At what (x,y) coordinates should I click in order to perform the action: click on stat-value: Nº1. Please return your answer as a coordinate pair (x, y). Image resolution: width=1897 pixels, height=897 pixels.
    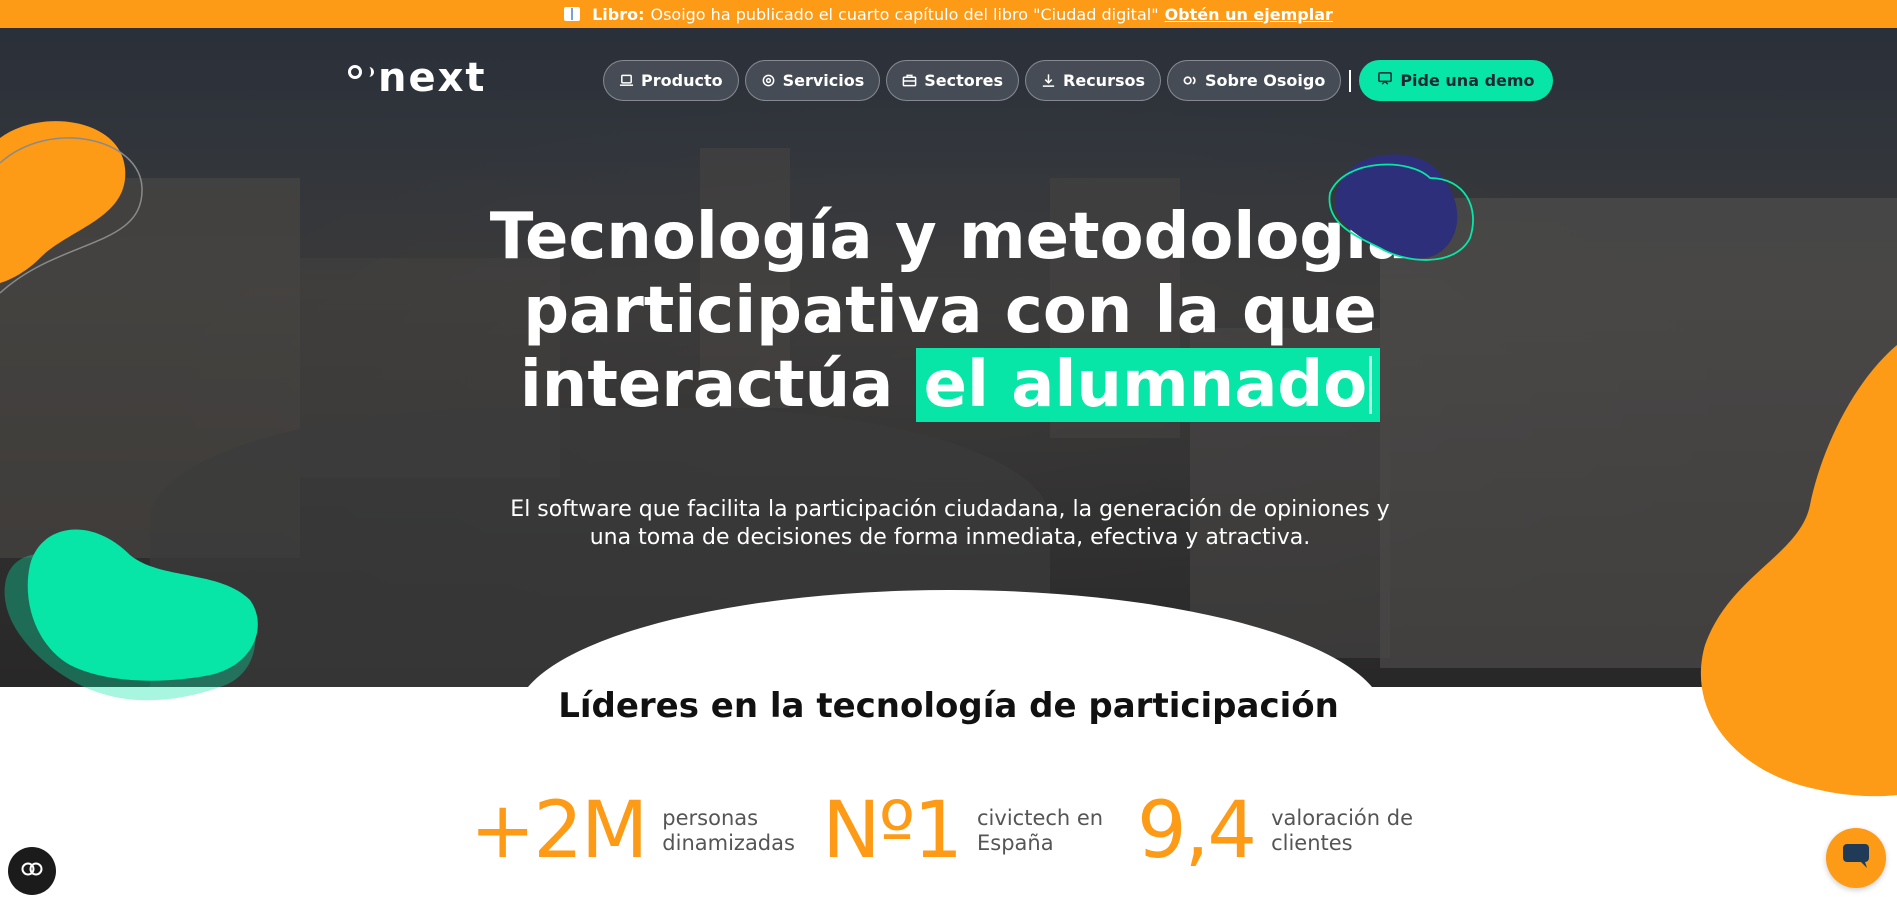
    Looking at the image, I should click on (892, 831).